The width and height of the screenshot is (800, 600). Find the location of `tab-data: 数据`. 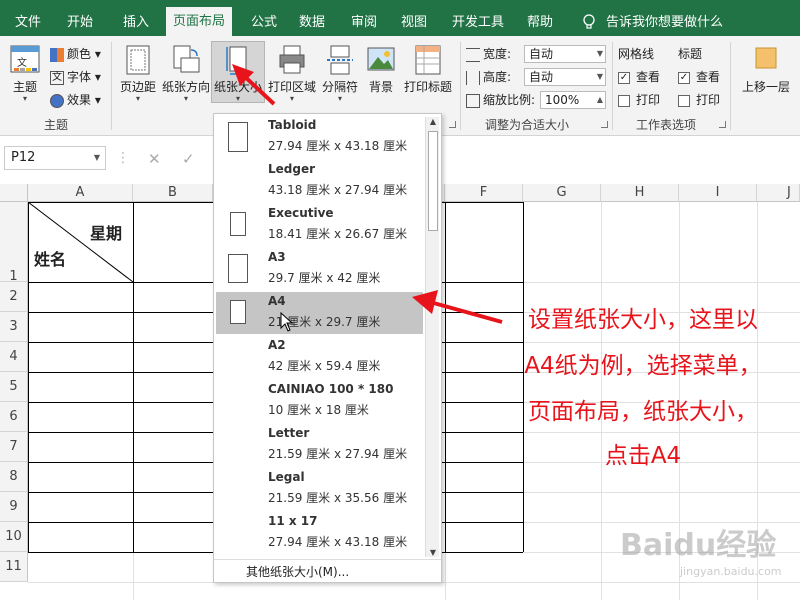

tab-data: 数据 is located at coordinates (312, 22).